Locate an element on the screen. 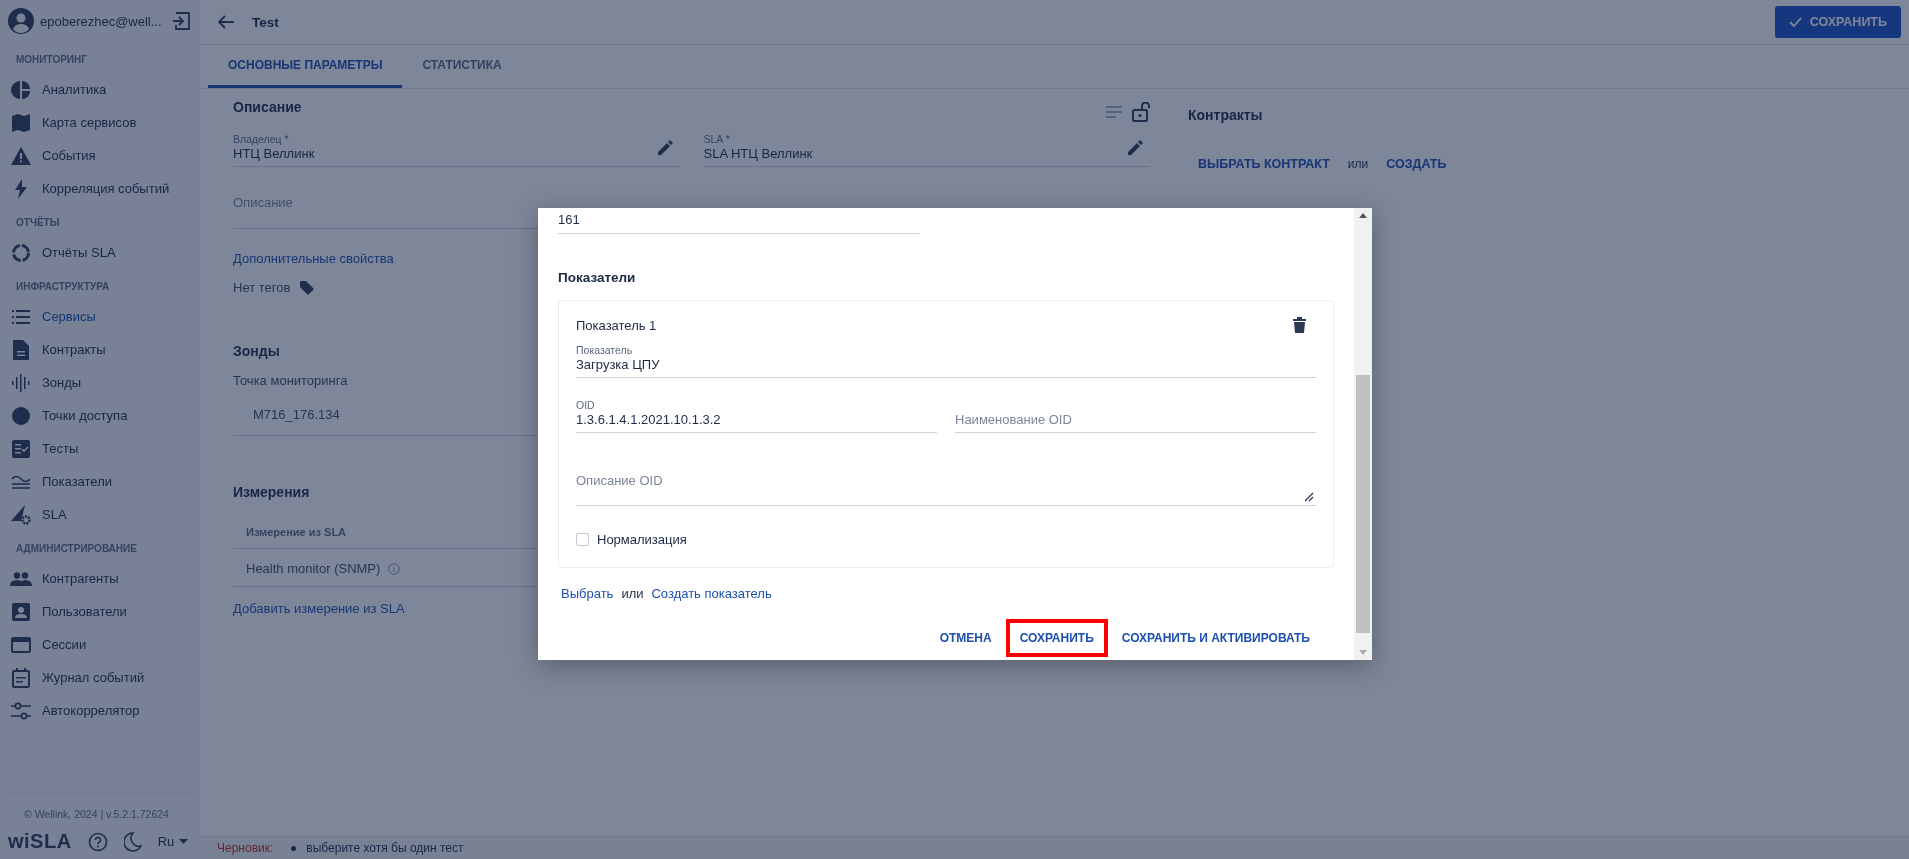 The image size is (1909, 859). section-title: Описание is located at coordinates (267, 107).